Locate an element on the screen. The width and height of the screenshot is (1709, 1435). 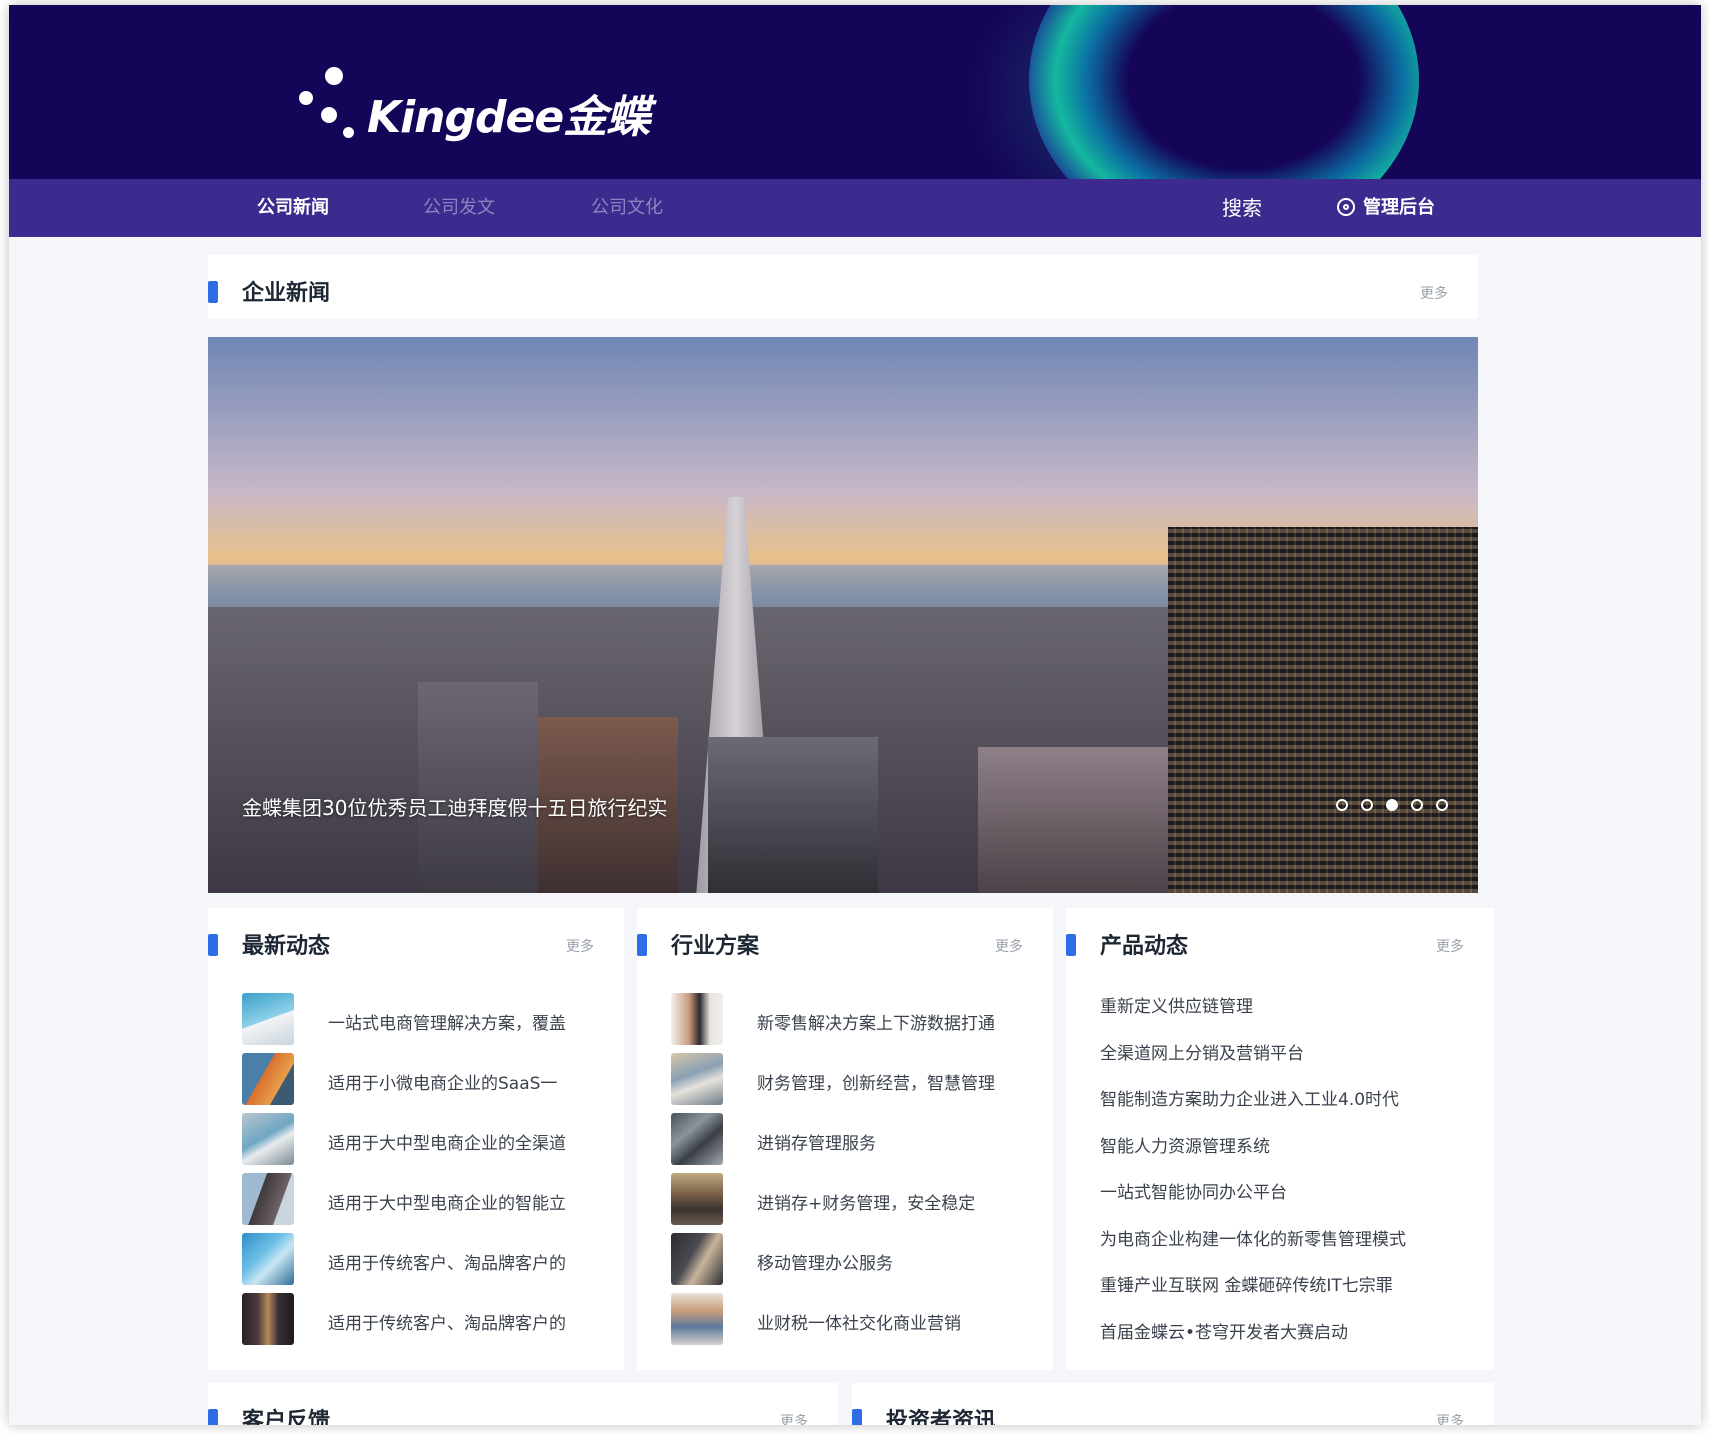
list-item: 一站式电商管理解决方案，覆盖 is located at coordinates (422, 1019).